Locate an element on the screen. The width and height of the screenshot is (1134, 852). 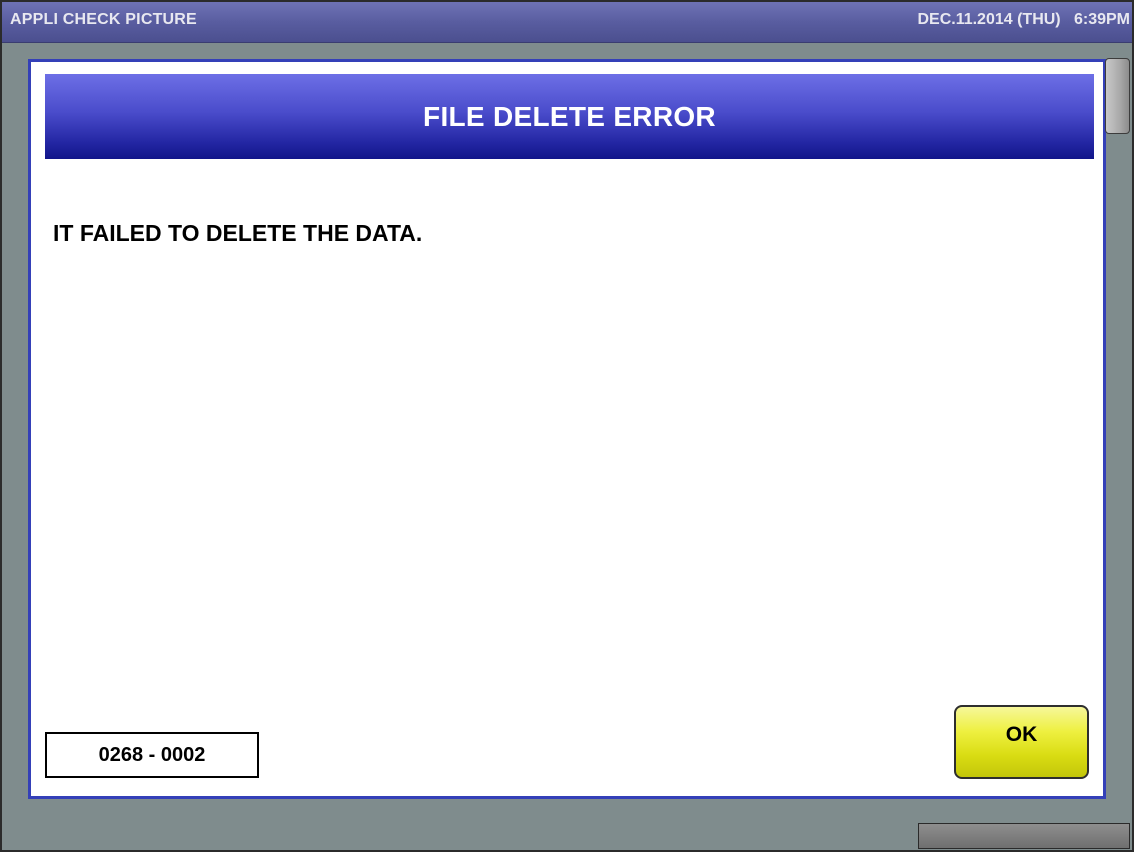
dialog-header: FILE DELETE ERROR is located at coordinates (569, 116).